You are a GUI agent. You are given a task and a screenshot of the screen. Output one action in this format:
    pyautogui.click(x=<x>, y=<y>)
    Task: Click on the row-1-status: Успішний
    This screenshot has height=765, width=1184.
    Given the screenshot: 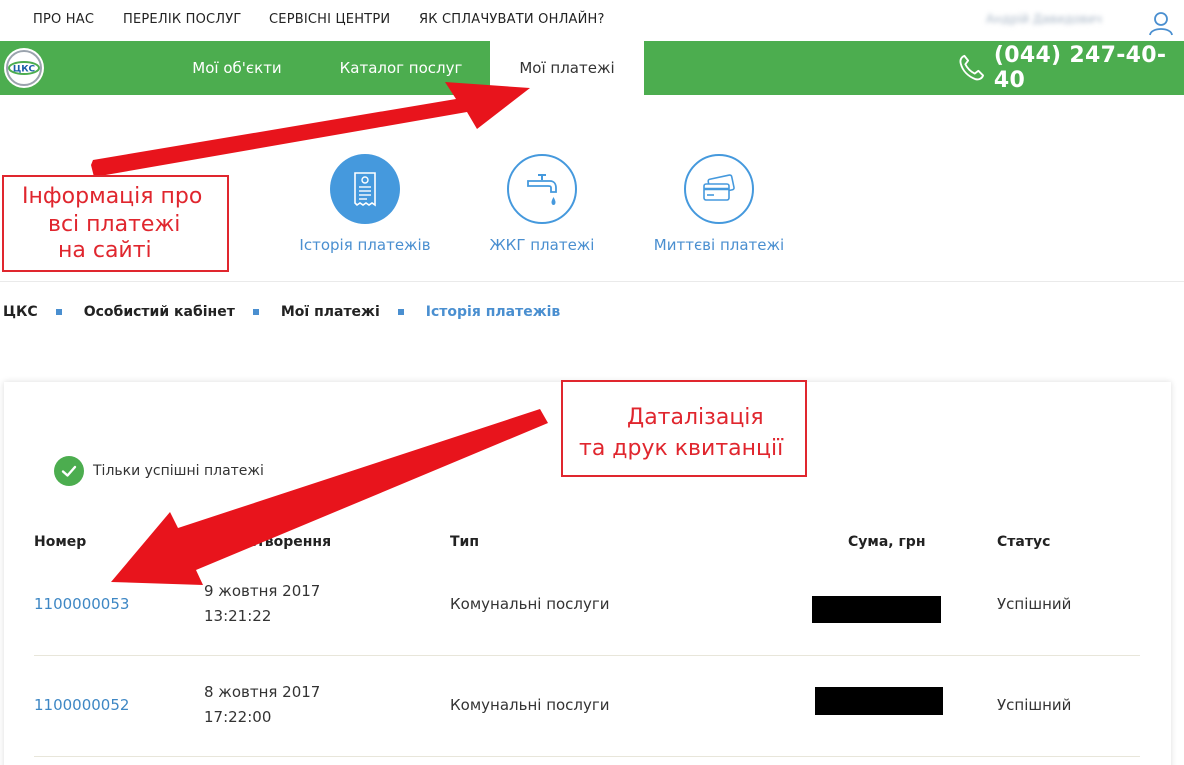 What is the action you would take?
    pyautogui.click(x=1034, y=604)
    